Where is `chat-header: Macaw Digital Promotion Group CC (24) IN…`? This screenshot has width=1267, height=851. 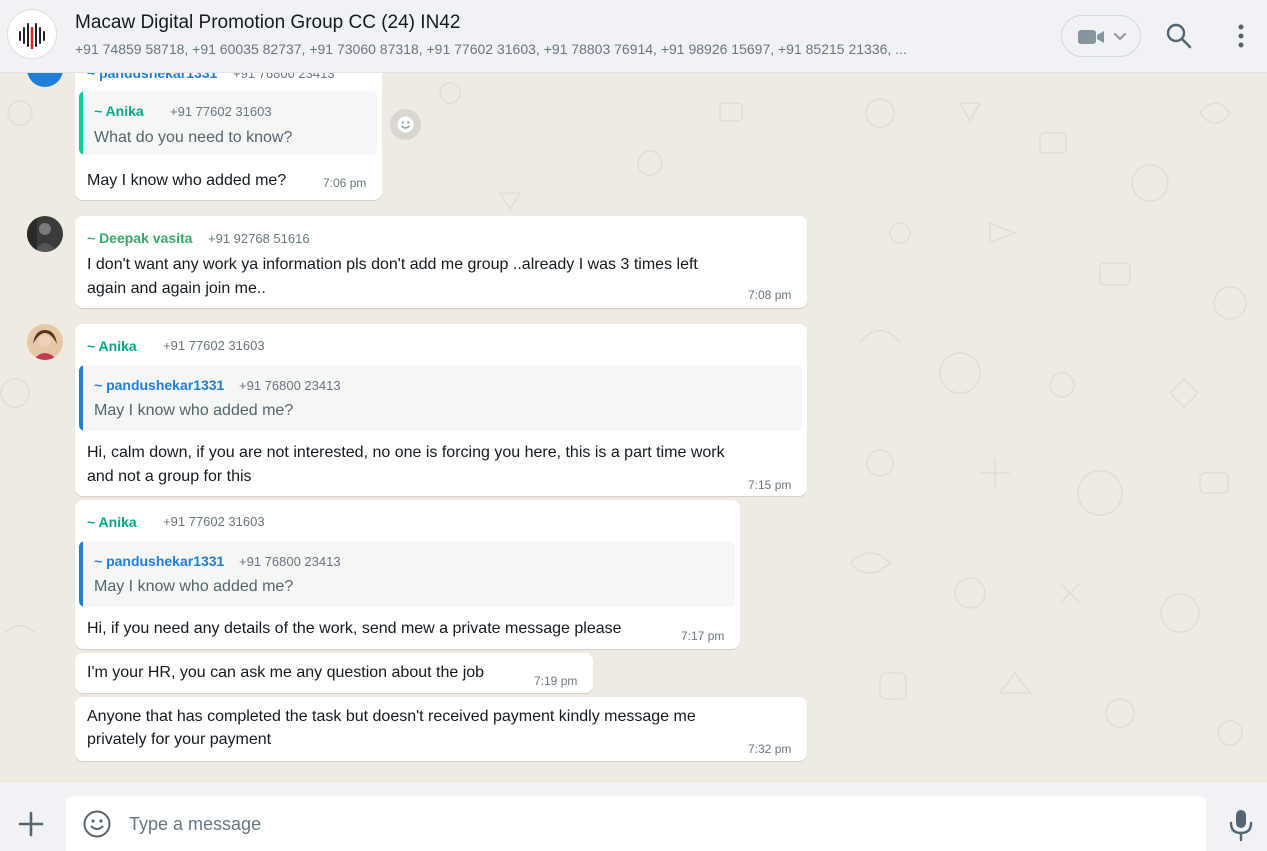 chat-header: Macaw Digital Promotion Group CC (24) IN… is located at coordinates (633, 36).